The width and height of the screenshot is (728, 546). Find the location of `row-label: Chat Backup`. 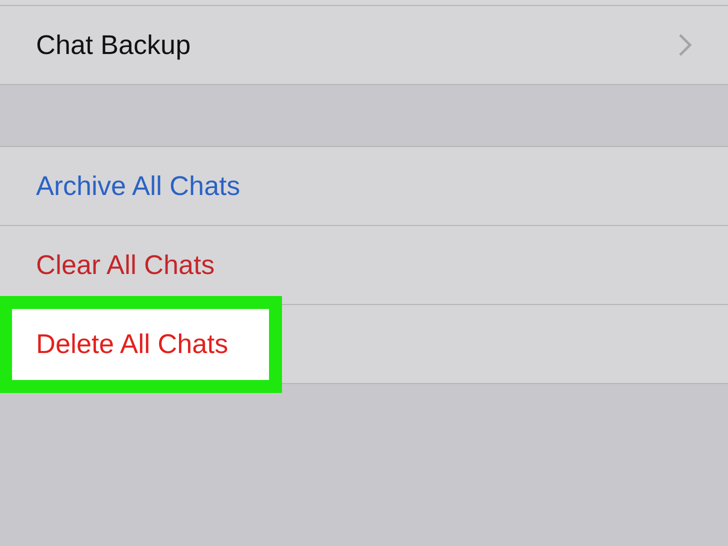

row-label: Chat Backup is located at coordinates (113, 45).